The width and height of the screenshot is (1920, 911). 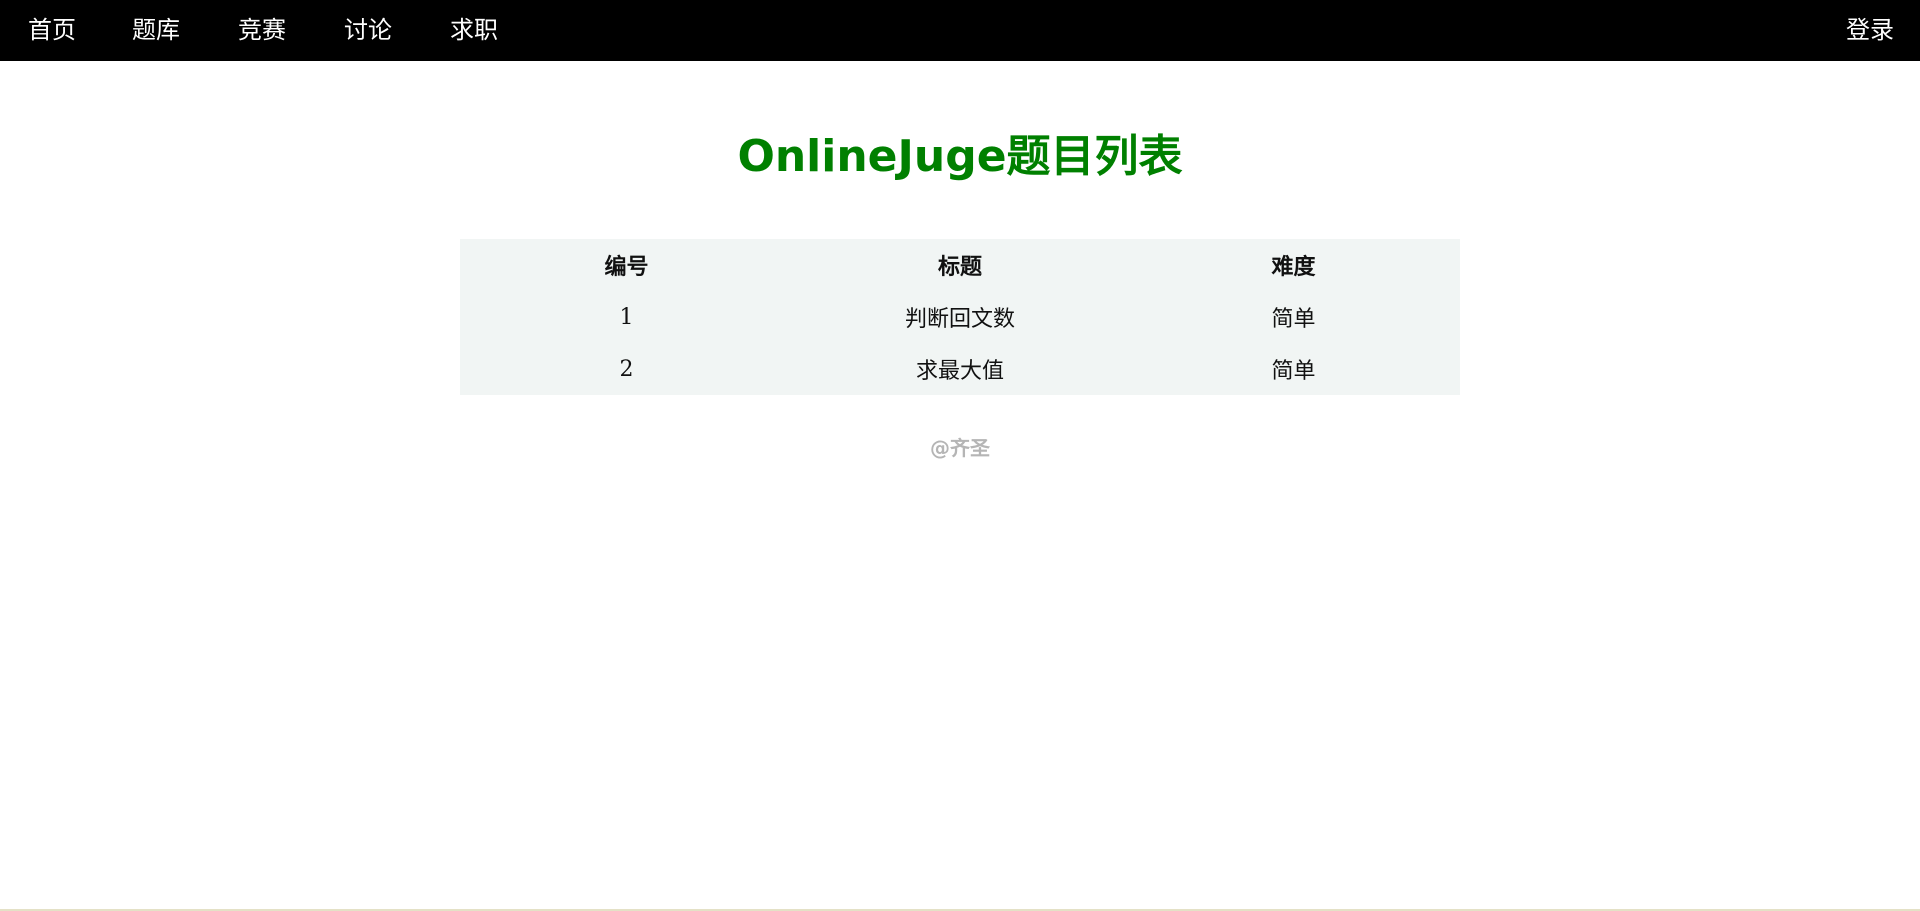 What do you see at coordinates (626, 317) in the screenshot?
I see `cell-id: 1` at bounding box center [626, 317].